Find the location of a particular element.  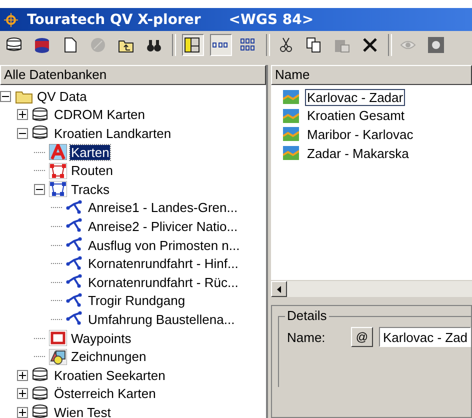

route-icon is located at coordinates (58, 170).